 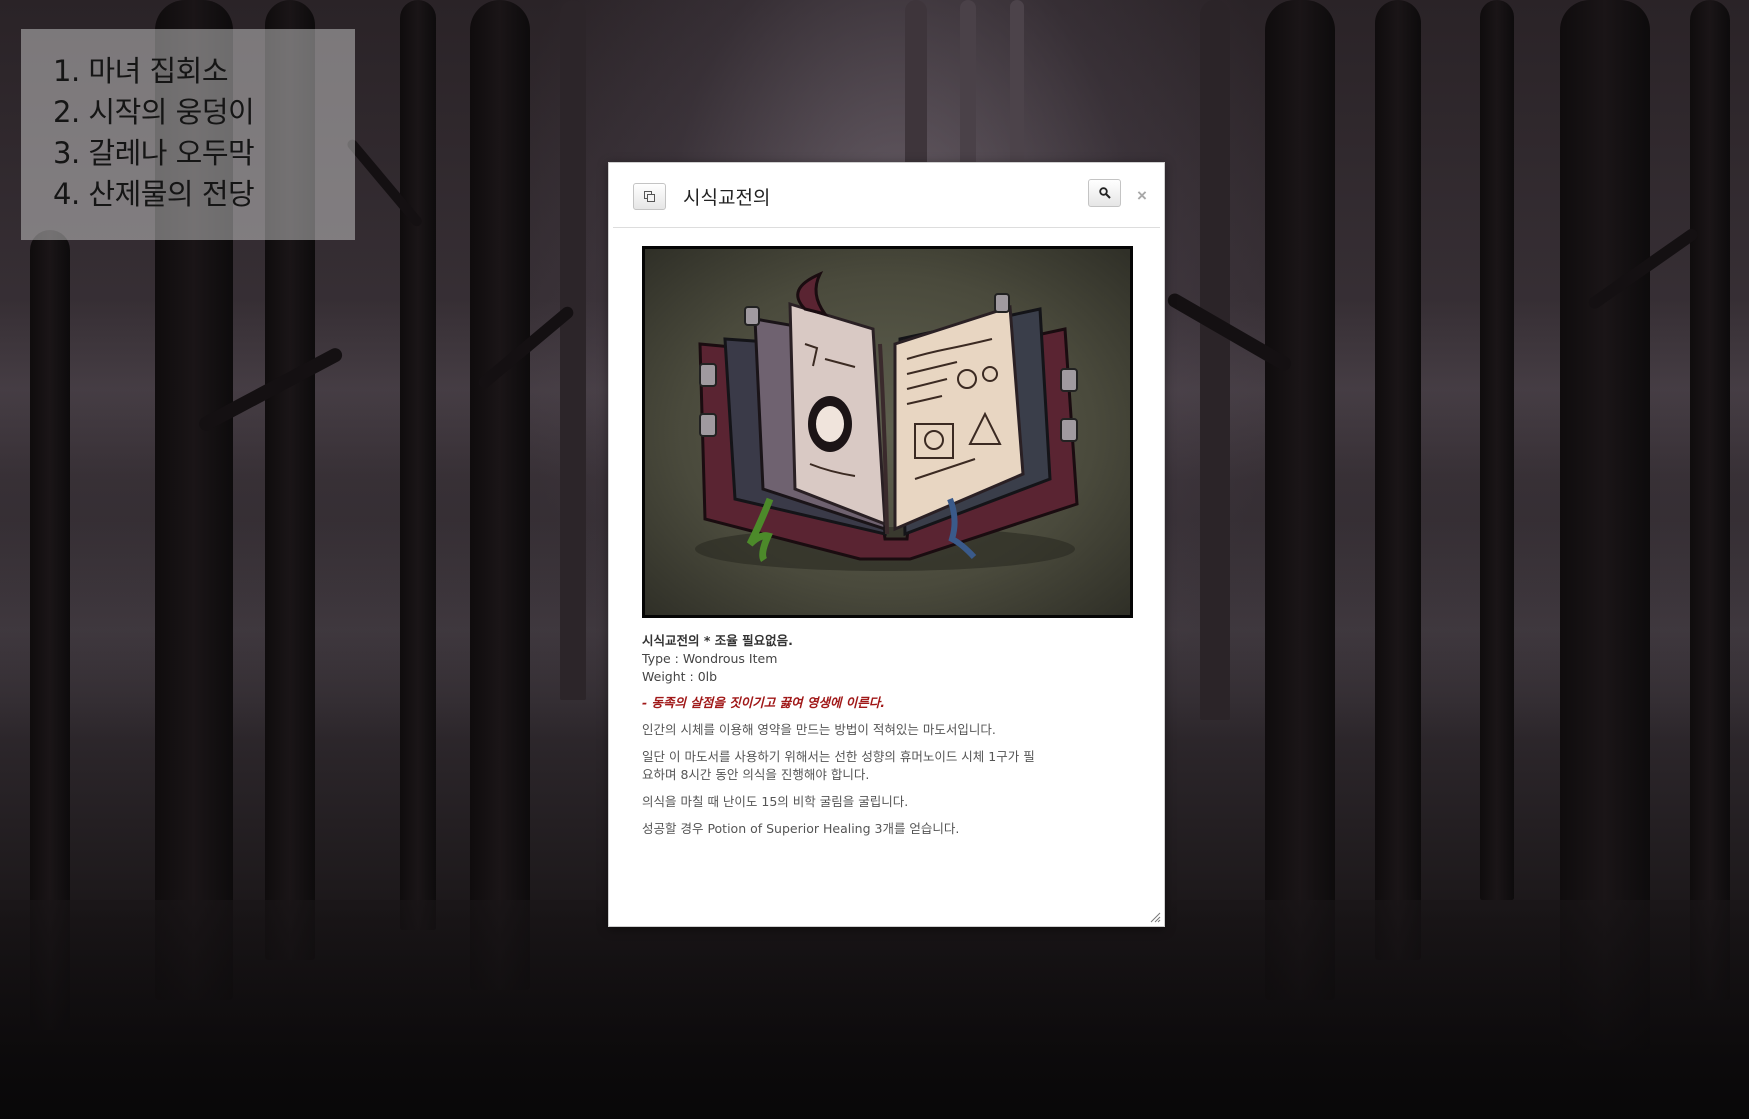 I want to click on copy-button, so click(x=649, y=196).